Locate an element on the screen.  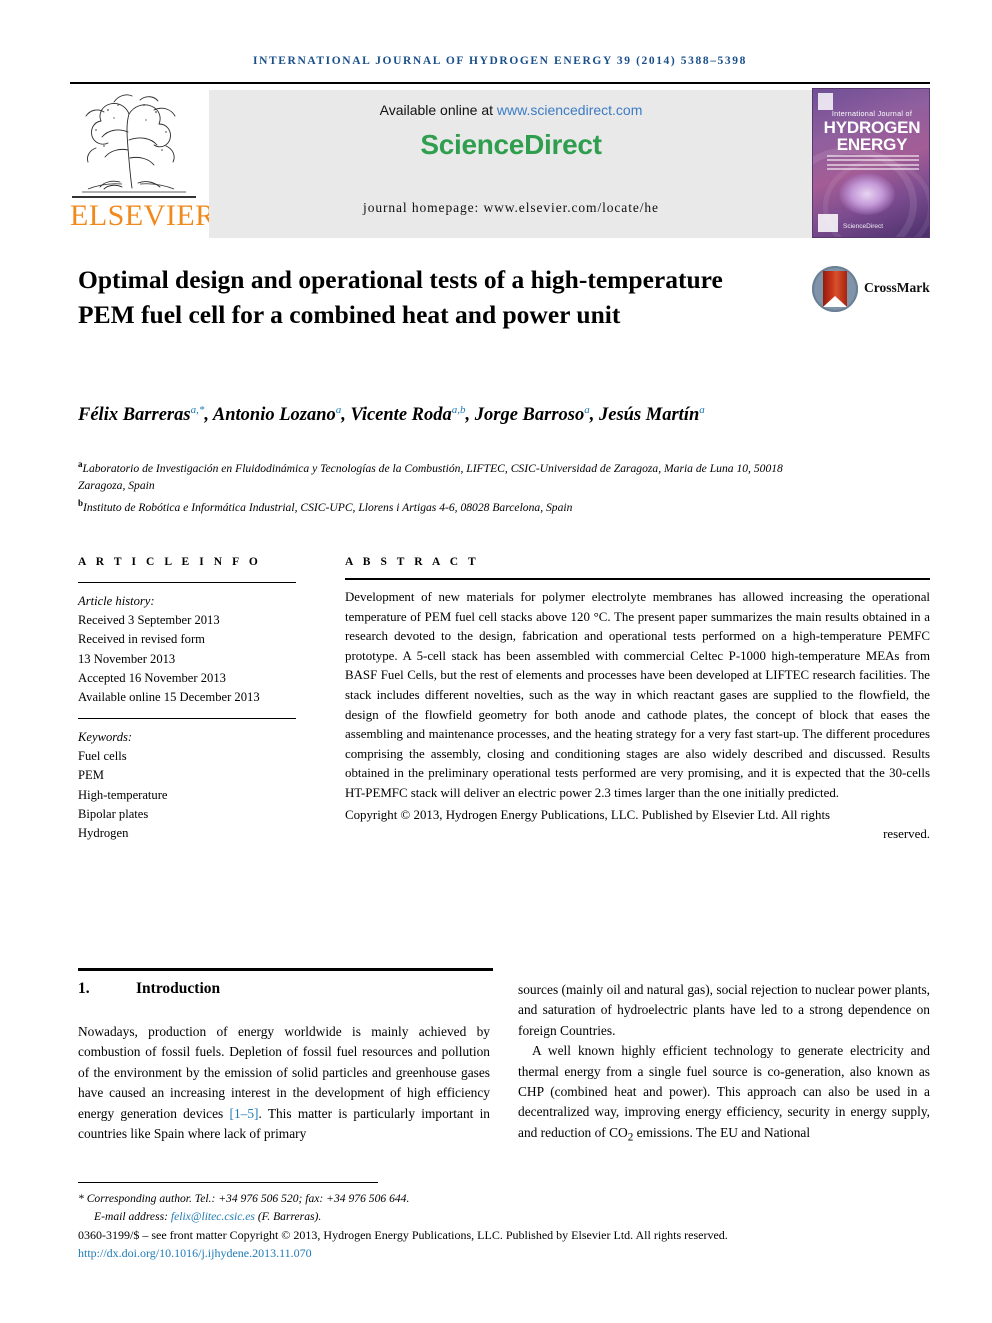
author-name: Félix Barreras is located at coordinates (134, 415).